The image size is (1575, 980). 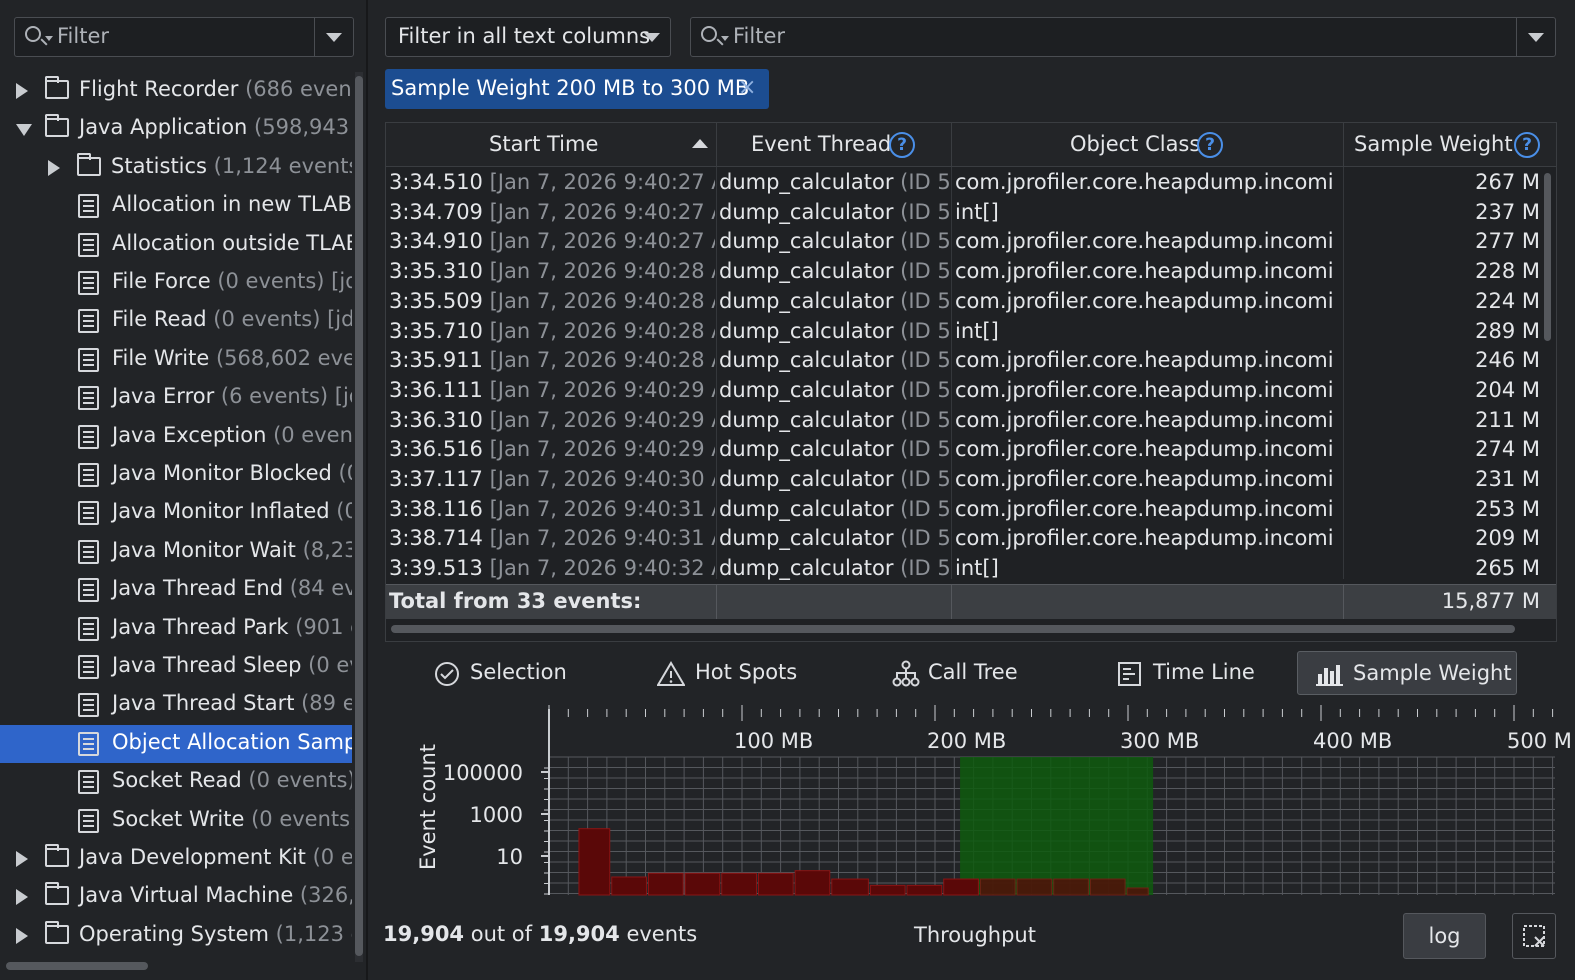 I want to click on table-cell: 3:36.111 [Jan 7, 2026 9:40:29 AM], so click(x=552, y=390).